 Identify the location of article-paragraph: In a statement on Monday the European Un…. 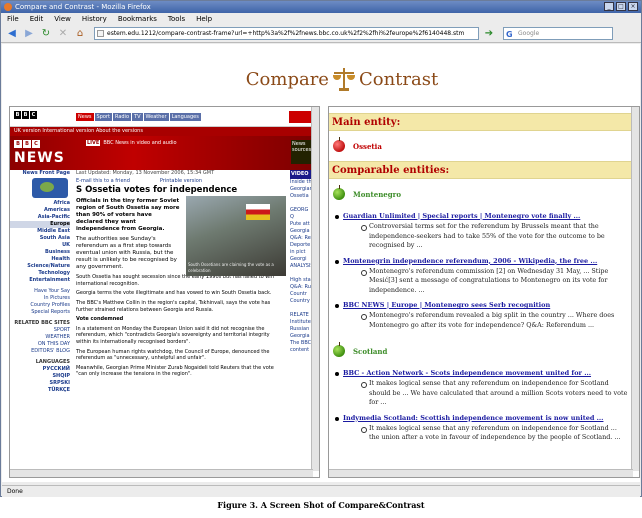
(173, 335).